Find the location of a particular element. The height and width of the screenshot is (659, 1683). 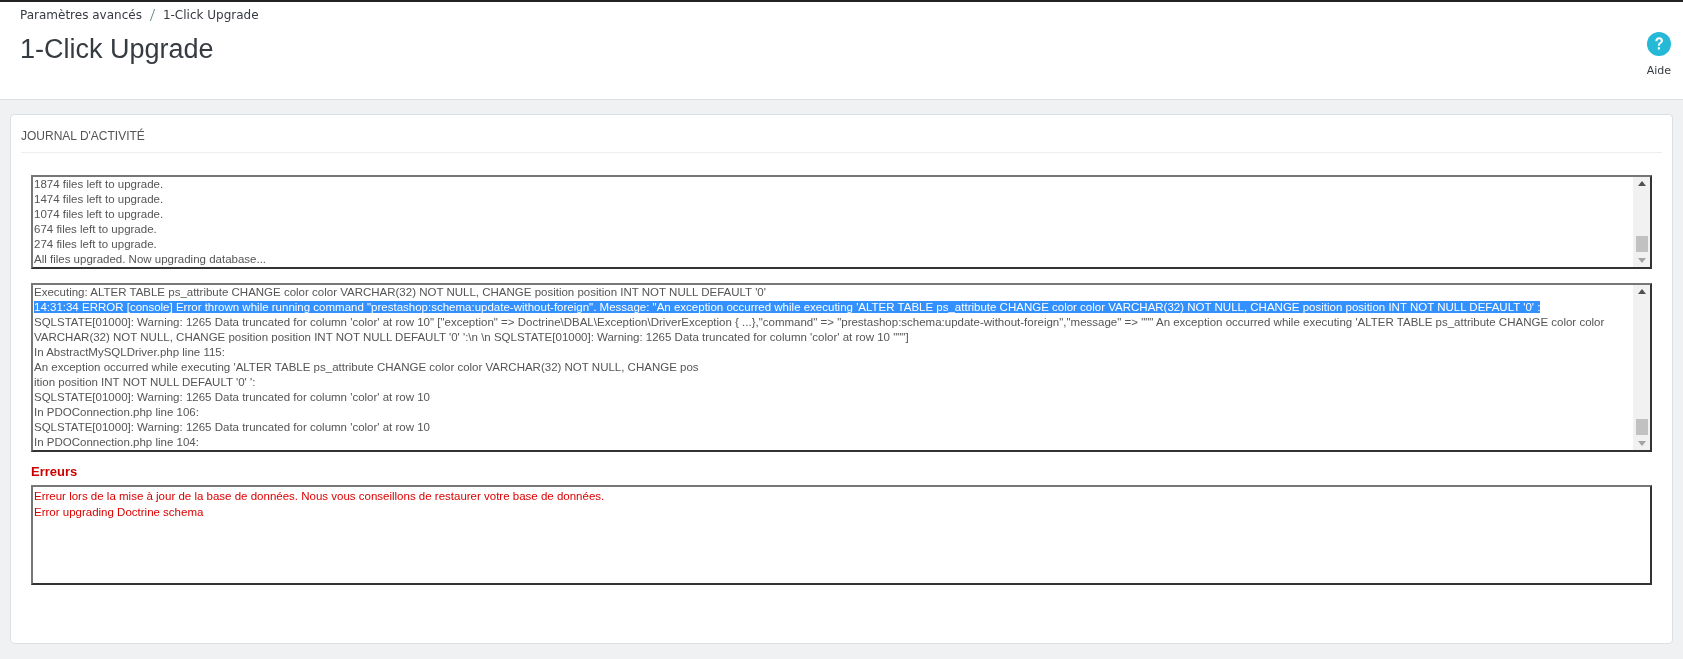

panel-title: JOURNAL D'ACTIVITÉ is located at coordinates (83, 136).